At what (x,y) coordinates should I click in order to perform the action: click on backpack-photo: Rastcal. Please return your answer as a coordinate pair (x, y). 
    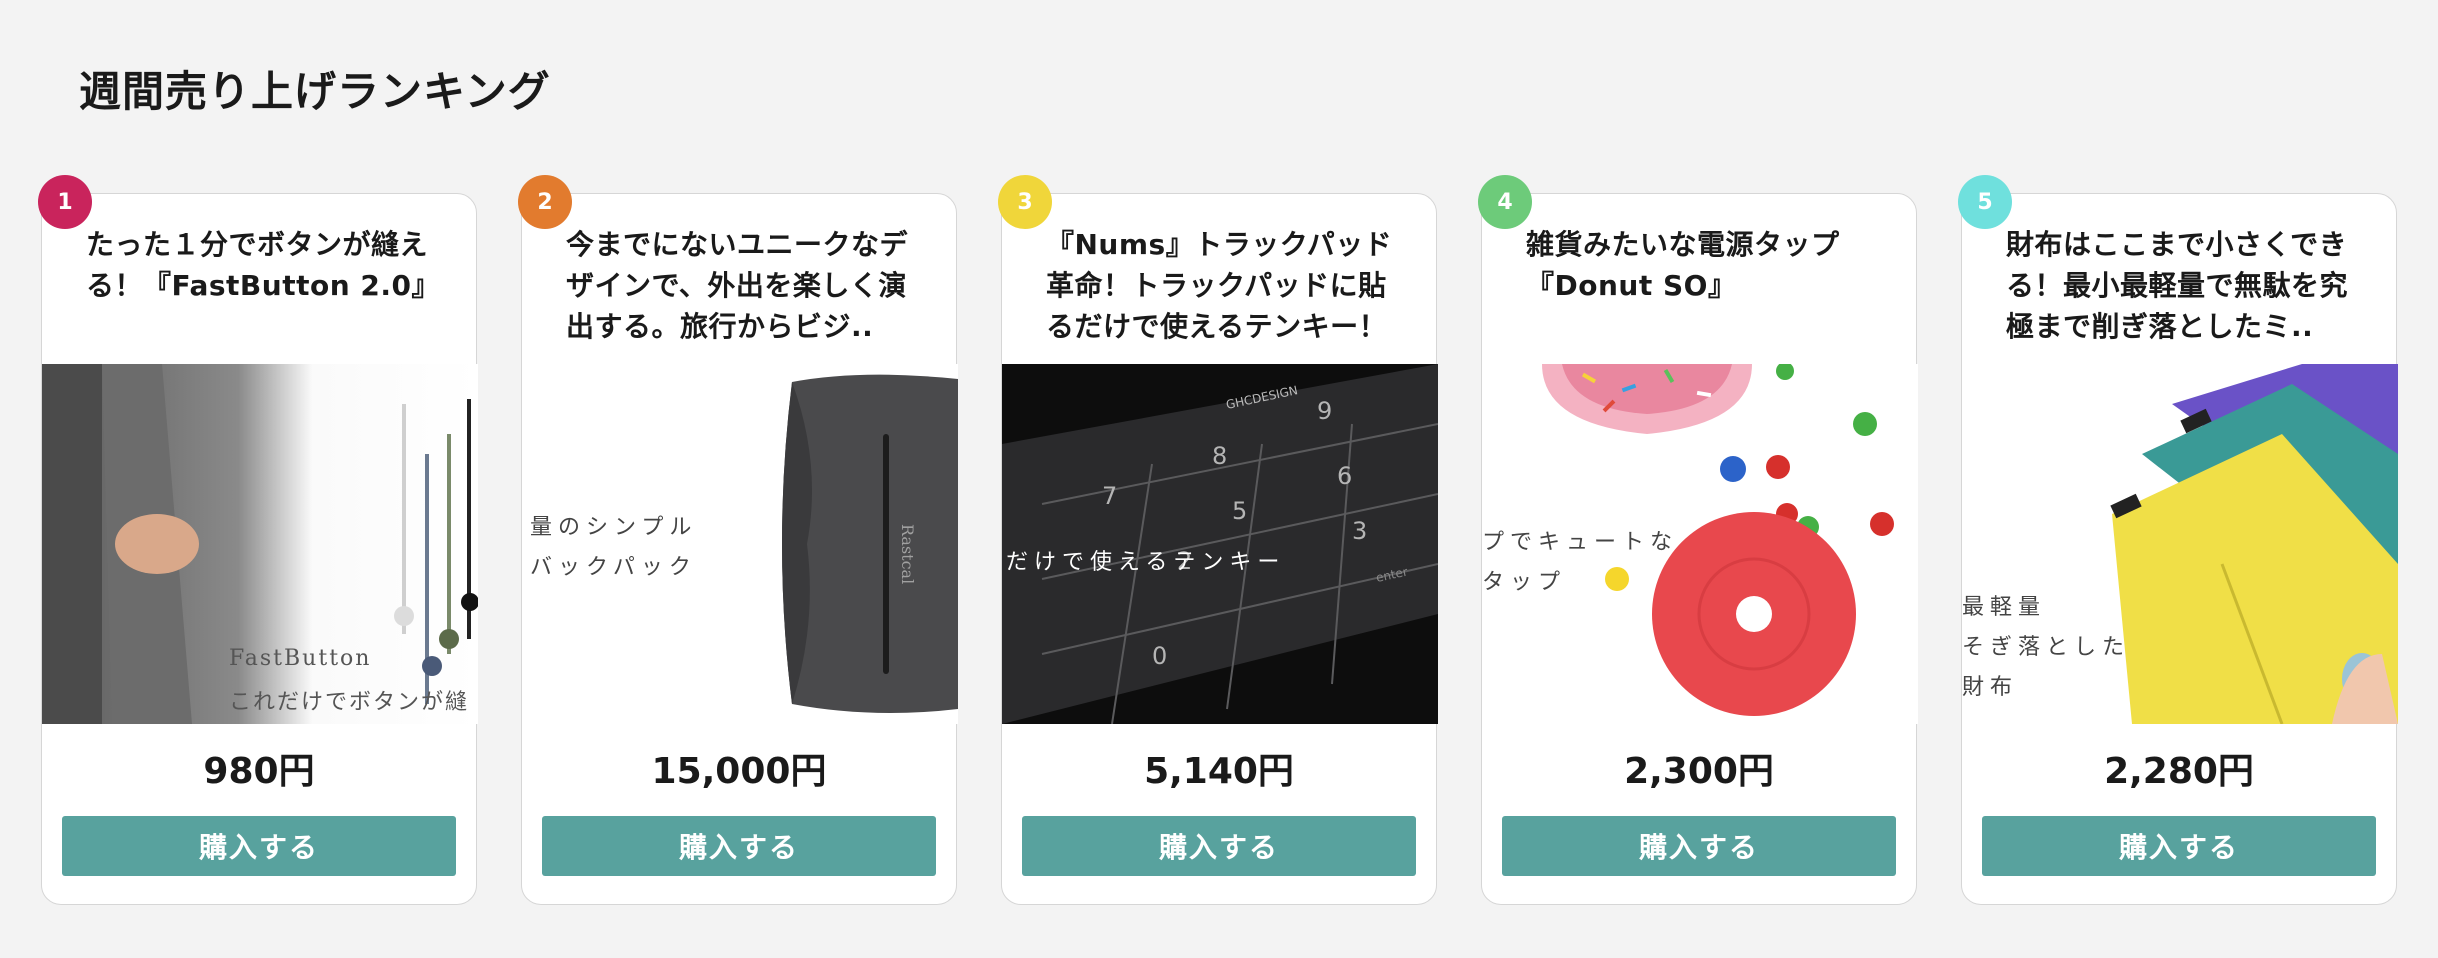
    Looking at the image, I should click on (740, 544).